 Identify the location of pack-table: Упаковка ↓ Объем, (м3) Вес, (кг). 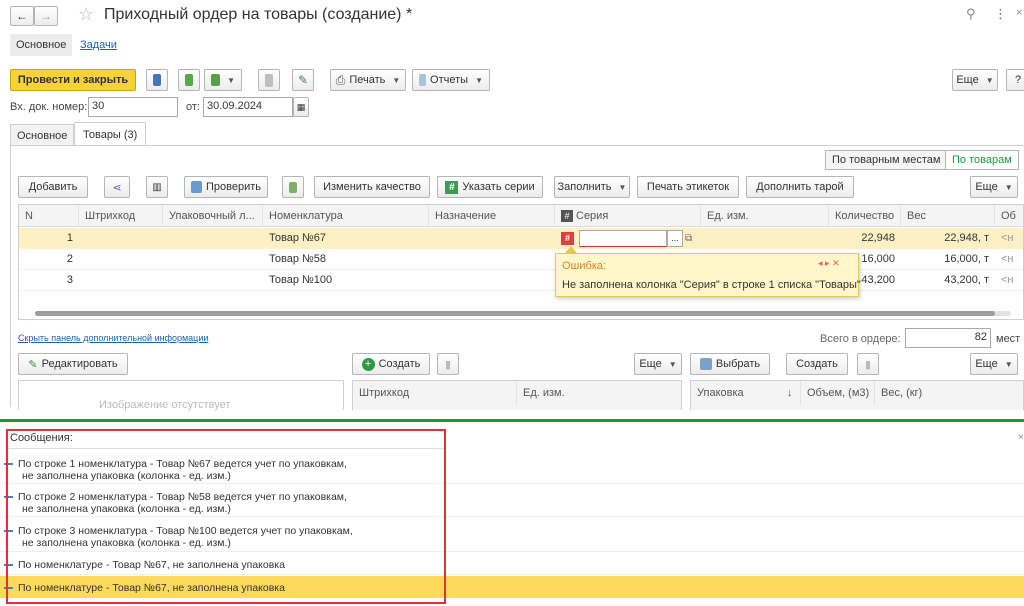
(857, 395).